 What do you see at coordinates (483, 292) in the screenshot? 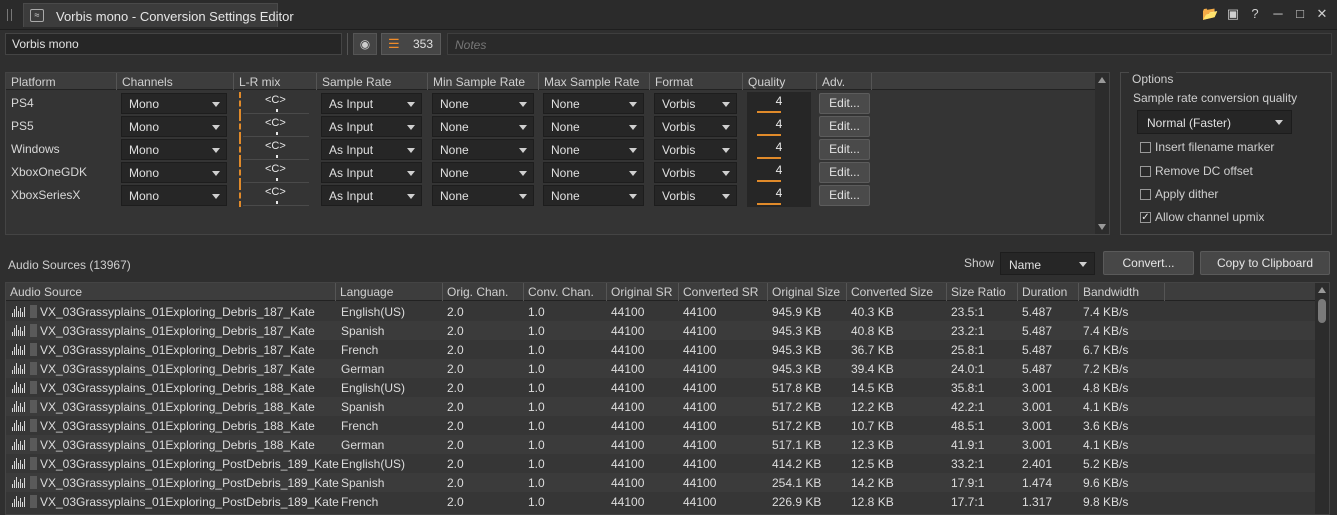
I see `col-orig-chan: Orig. Chan.` at bounding box center [483, 292].